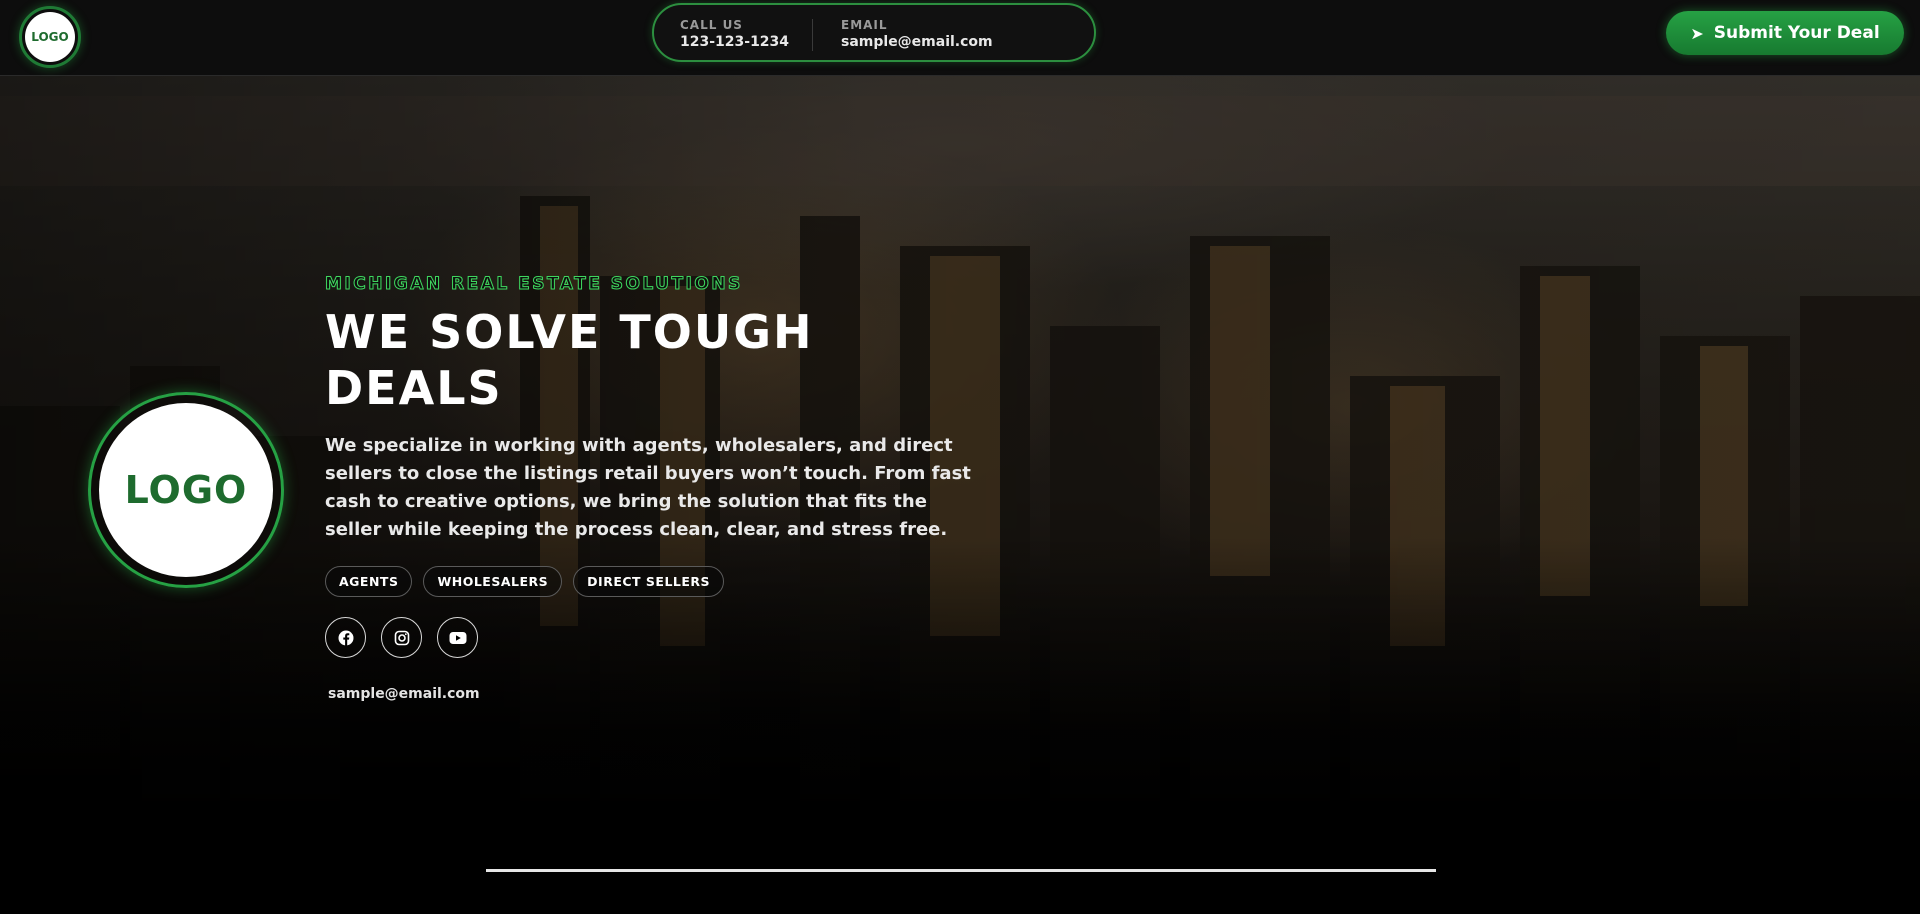 The height and width of the screenshot is (914, 1920). What do you see at coordinates (404, 694) in the screenshot?
I see `hero-email-link: sample@email.com` at bounding box center [404, 694].